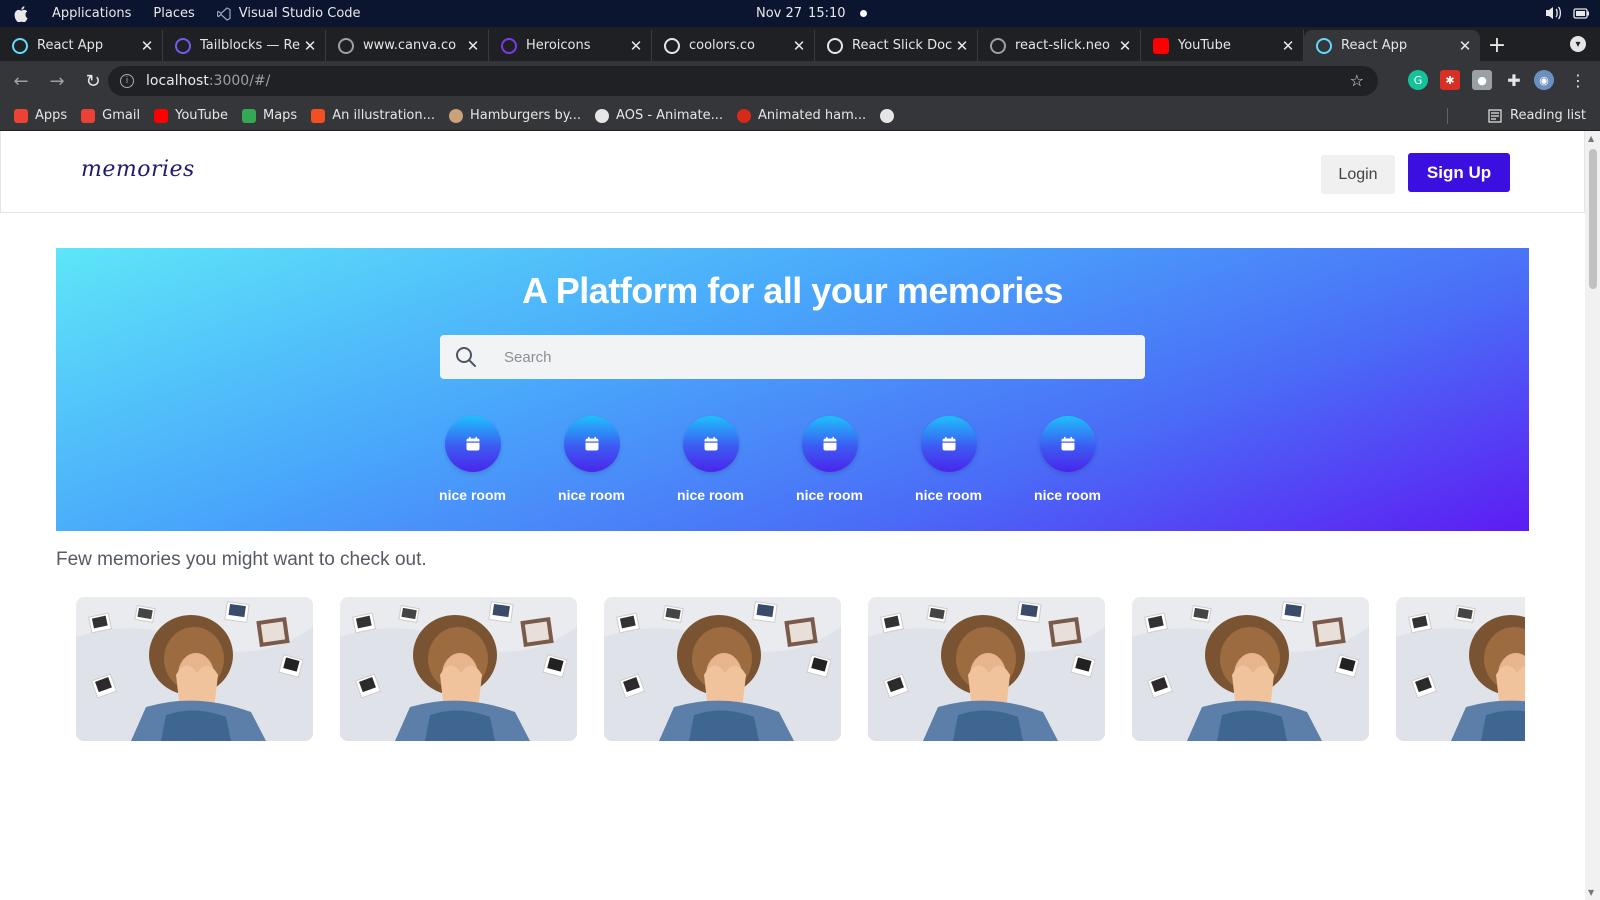 This screenshot has width=1600, height=900. What do you see at coordinates (509, 45) in the screenshot?
I see `heroicons-icon` at bounding box center [509, 45].